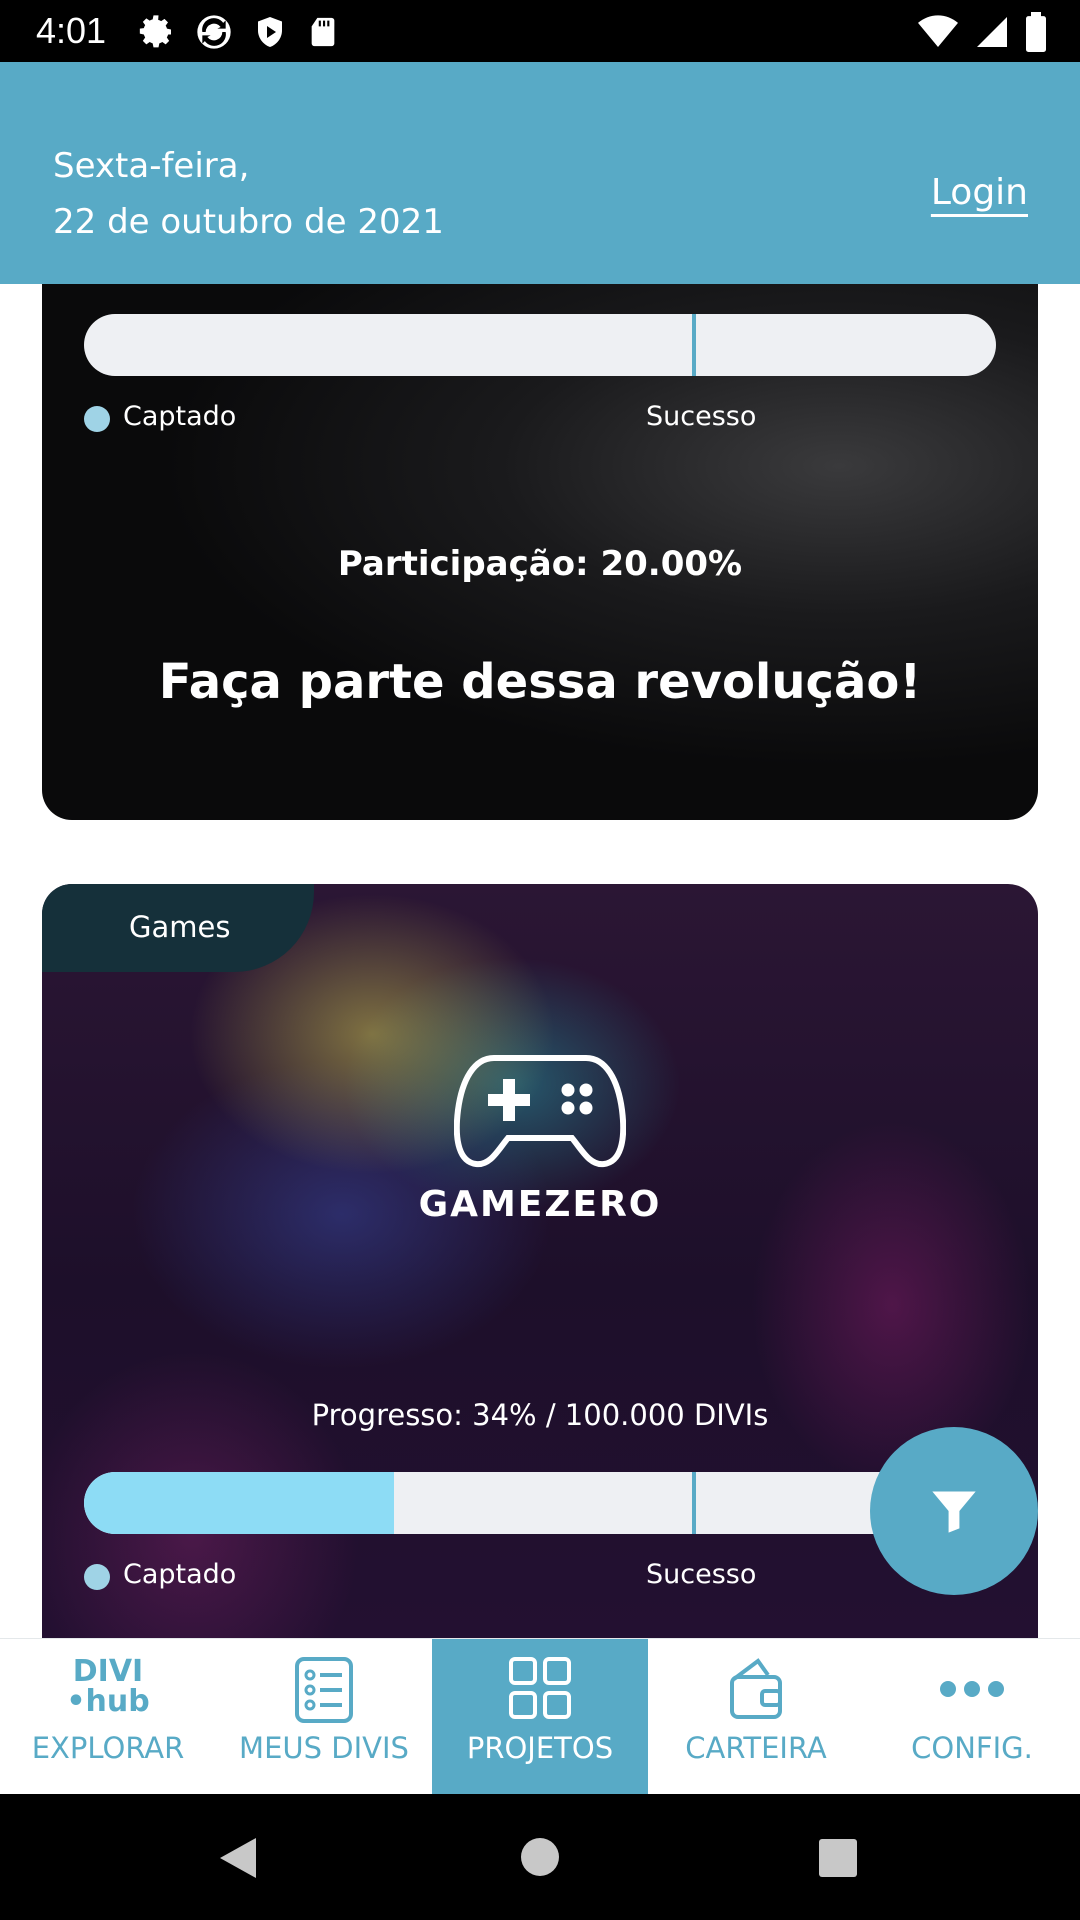 The width and height of the screenshot is (1080, 1920). Describe the element at coordinates (324, 1690) in the screenshot. I see `list-icon` at that location.